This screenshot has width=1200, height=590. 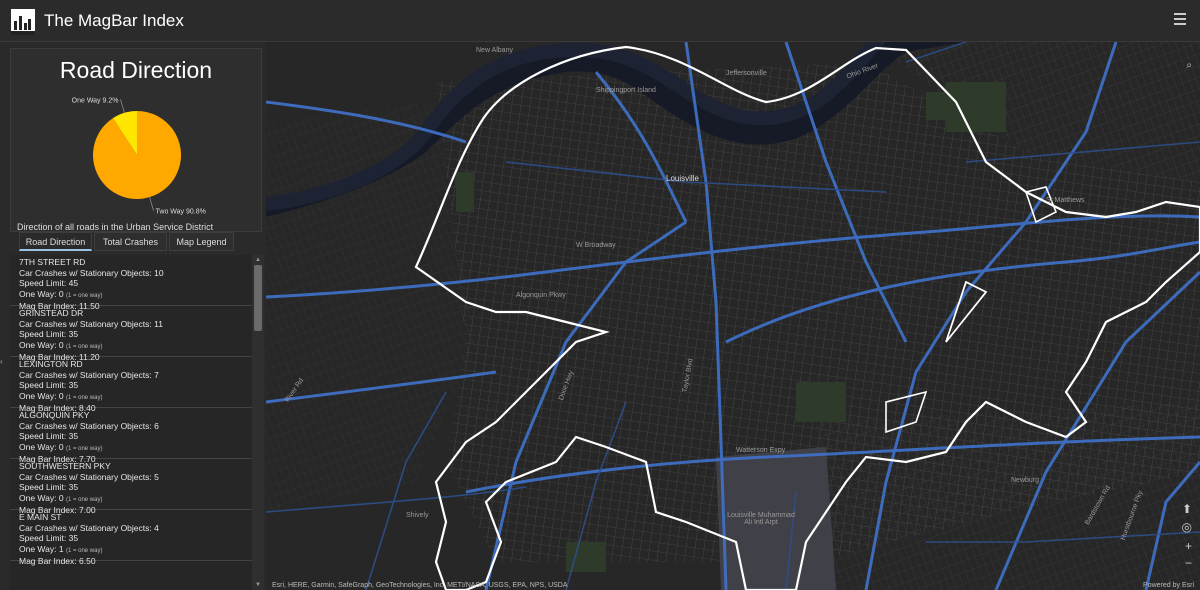 I want to click on map-label-algonquin: Algonquin Pkwy, so click(x=541, y=295).